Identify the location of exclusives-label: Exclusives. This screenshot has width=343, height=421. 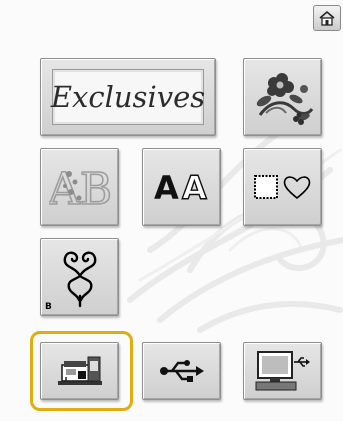
(128, 97).